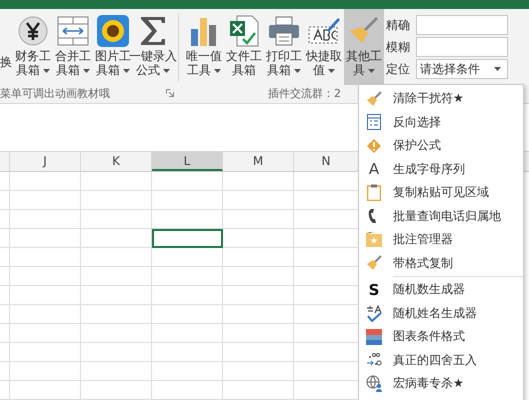 The height and width of the screenshot is (400, 529). I want to click on ribbon-button: 合并工 具箱, so click(73, 47).